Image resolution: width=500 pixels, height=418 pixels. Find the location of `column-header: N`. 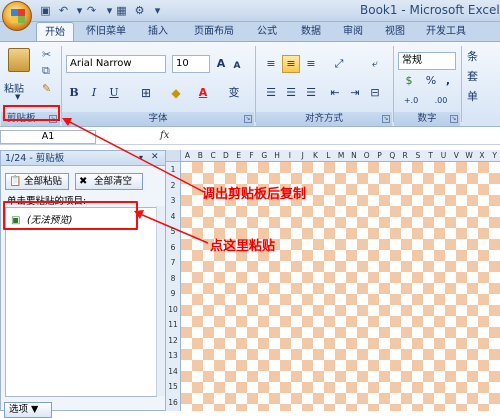

column-header: N is located at coordinates (353, 156).